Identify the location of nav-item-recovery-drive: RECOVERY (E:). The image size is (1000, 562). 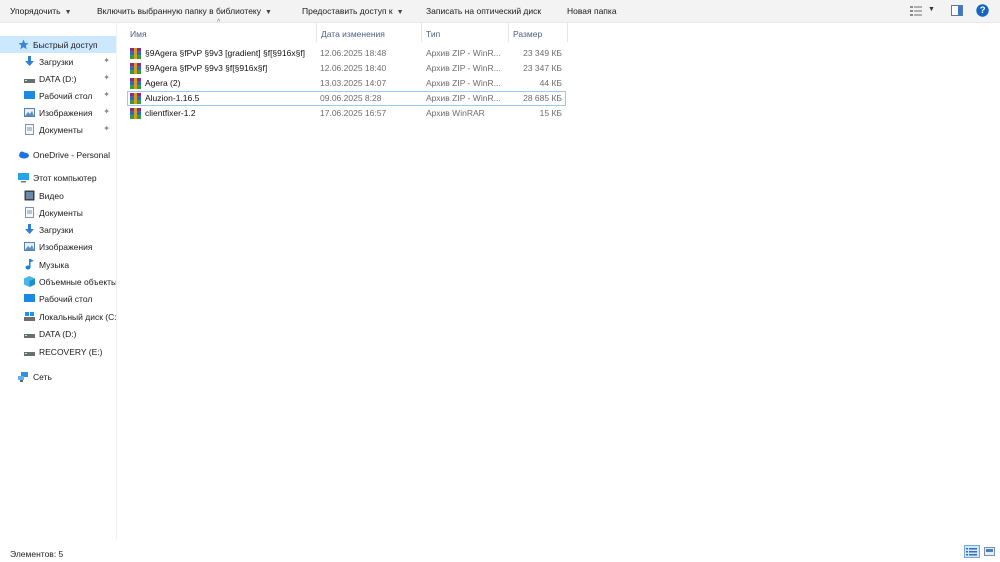
(58, 351).